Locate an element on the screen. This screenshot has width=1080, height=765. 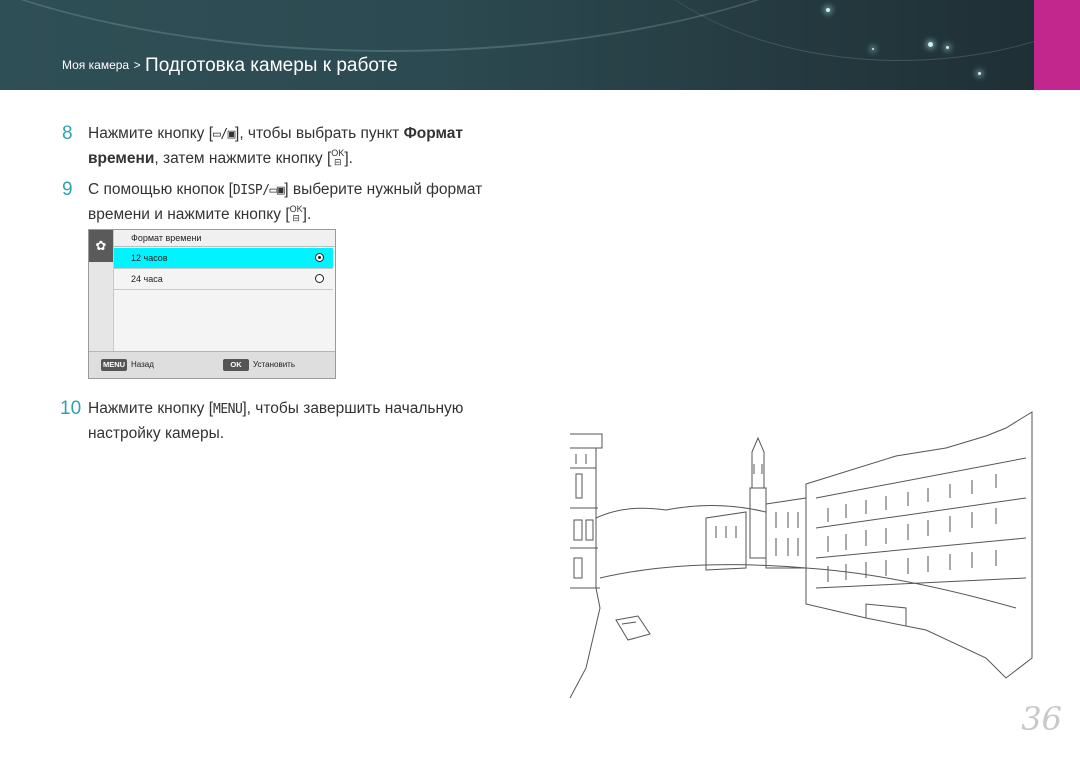
step-number: 9 is located at coordinates (67, 189).